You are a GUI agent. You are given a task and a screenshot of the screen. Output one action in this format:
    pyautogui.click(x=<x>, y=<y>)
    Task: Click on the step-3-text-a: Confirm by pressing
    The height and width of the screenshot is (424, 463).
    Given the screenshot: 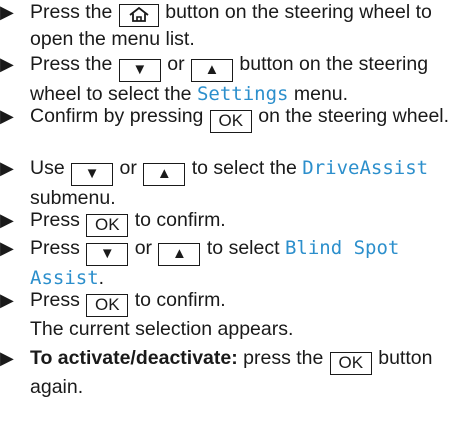 What is the action you would take?
    pyautogui.click(x=117, y=116)
    